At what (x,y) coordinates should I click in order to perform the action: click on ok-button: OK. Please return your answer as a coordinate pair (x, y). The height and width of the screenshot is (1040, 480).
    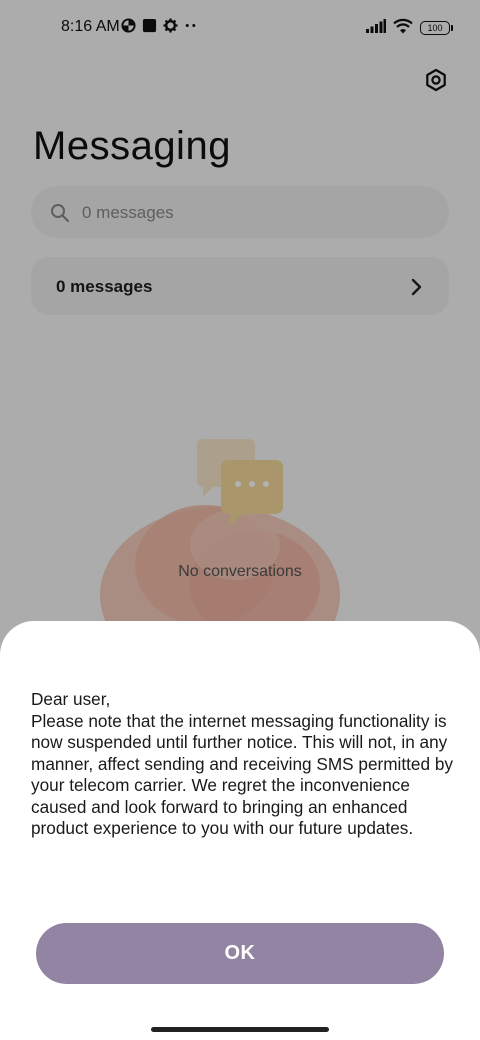
    Looking at the image, I should click on (240, 953).